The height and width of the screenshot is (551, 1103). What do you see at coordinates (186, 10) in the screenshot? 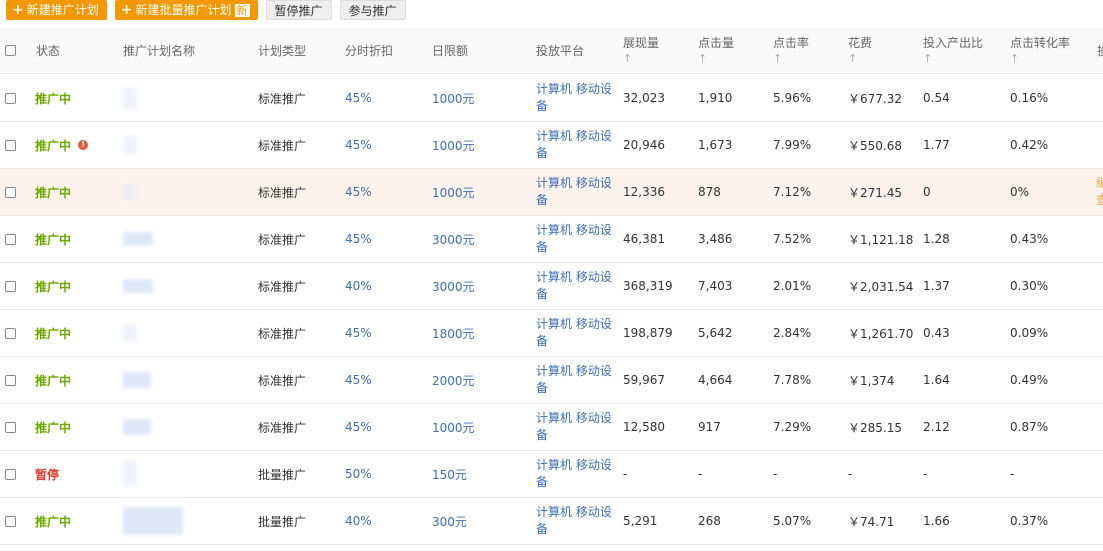
I see `new-batch-plan-button: + 新建批量推广计划新` at bounding box center [186, 10].